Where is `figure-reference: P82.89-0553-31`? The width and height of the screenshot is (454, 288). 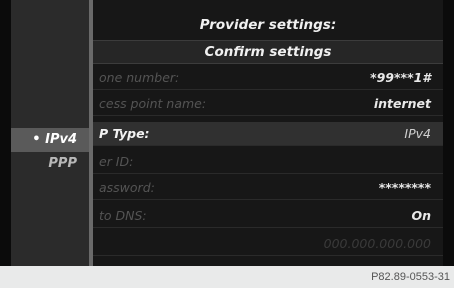
figure-reference: P82.89-0553-31 is located at coordinates (410, 277).